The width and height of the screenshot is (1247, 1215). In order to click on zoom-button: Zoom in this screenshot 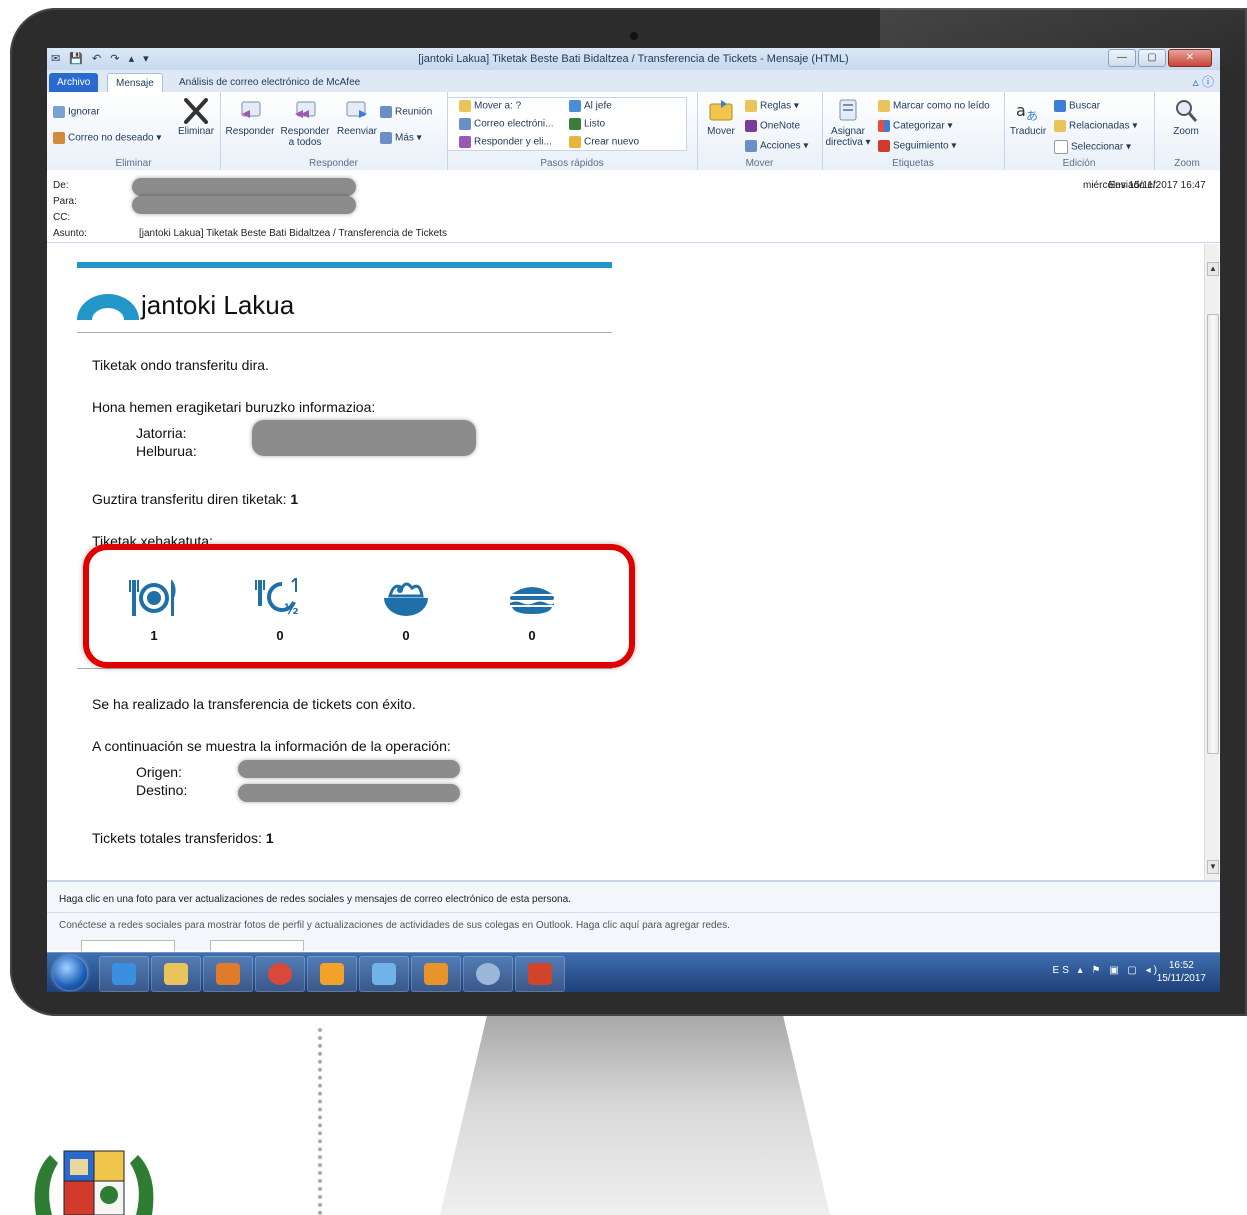, I will do `click(1186, 117)`.